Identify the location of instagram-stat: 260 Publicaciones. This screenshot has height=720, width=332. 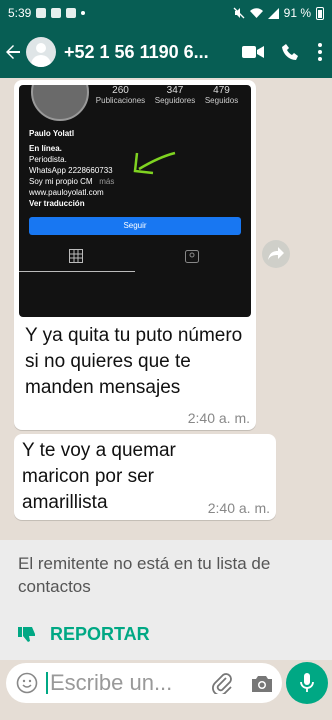
(120, 95).